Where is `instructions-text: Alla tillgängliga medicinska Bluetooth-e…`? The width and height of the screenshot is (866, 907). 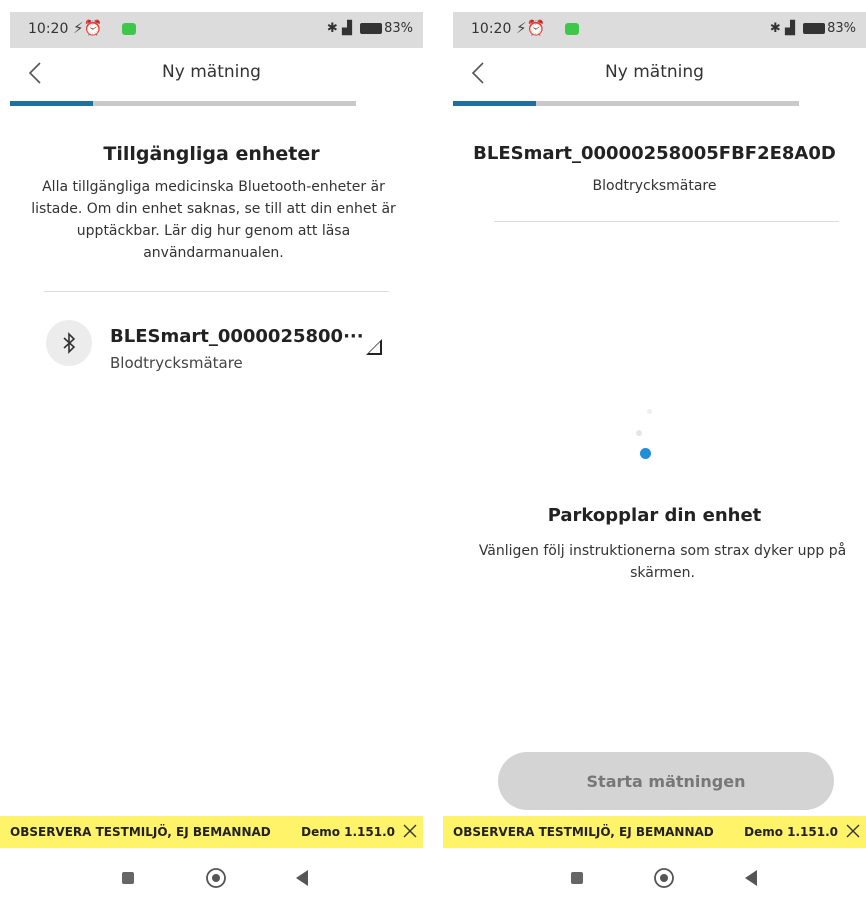
instructions-text: Alla tillgängliga medicinska Bluetooth-e… is located at coordinates (213, 220).